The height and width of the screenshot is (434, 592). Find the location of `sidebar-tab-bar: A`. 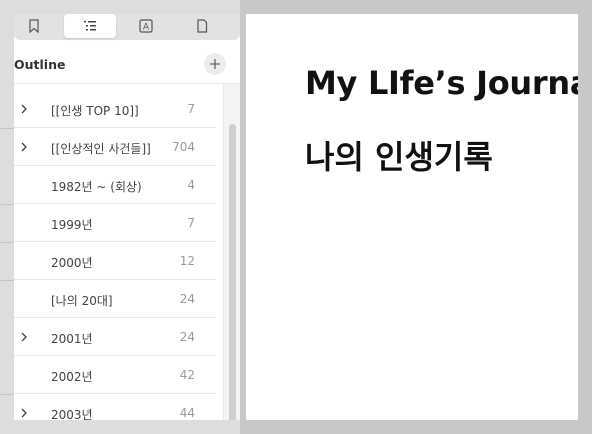

sidebar-tab-bar: A is located at coordinates (127, 27).